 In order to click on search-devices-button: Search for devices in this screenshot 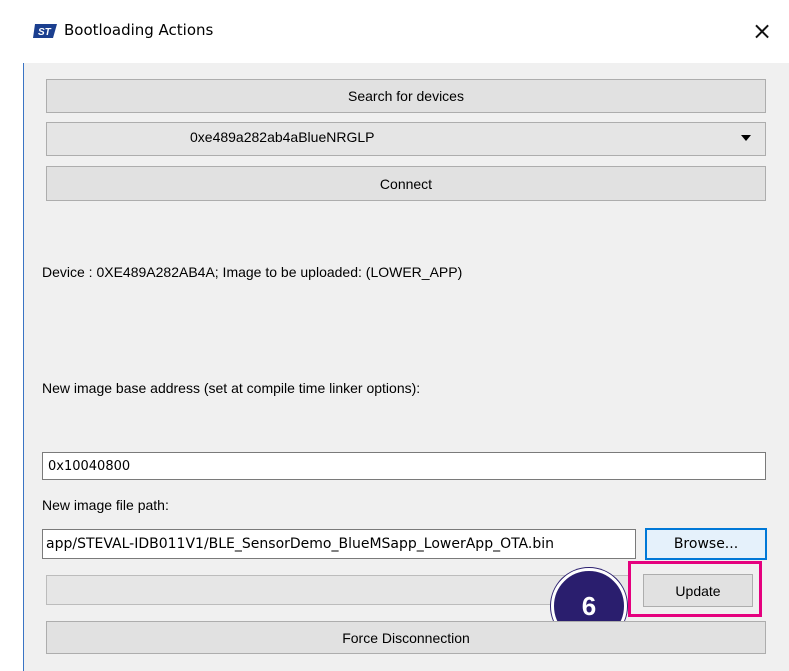, I will do `click(406, 96)`.